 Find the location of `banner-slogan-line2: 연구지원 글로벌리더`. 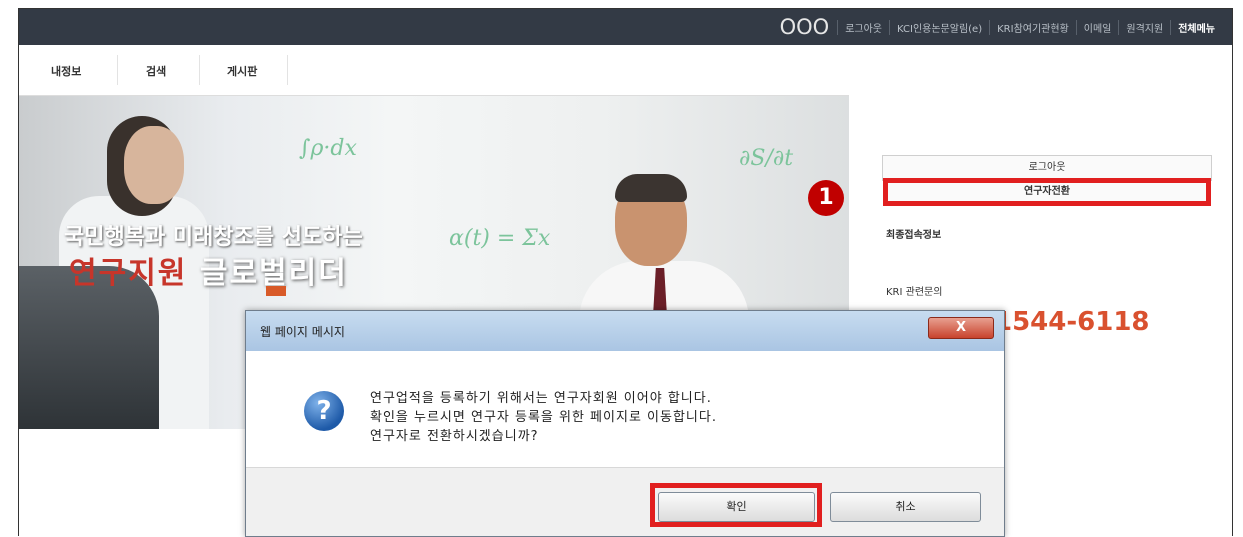

banner-slogan-line2: 연구지원 글로벌리더 is located at coordinates (208, 270).